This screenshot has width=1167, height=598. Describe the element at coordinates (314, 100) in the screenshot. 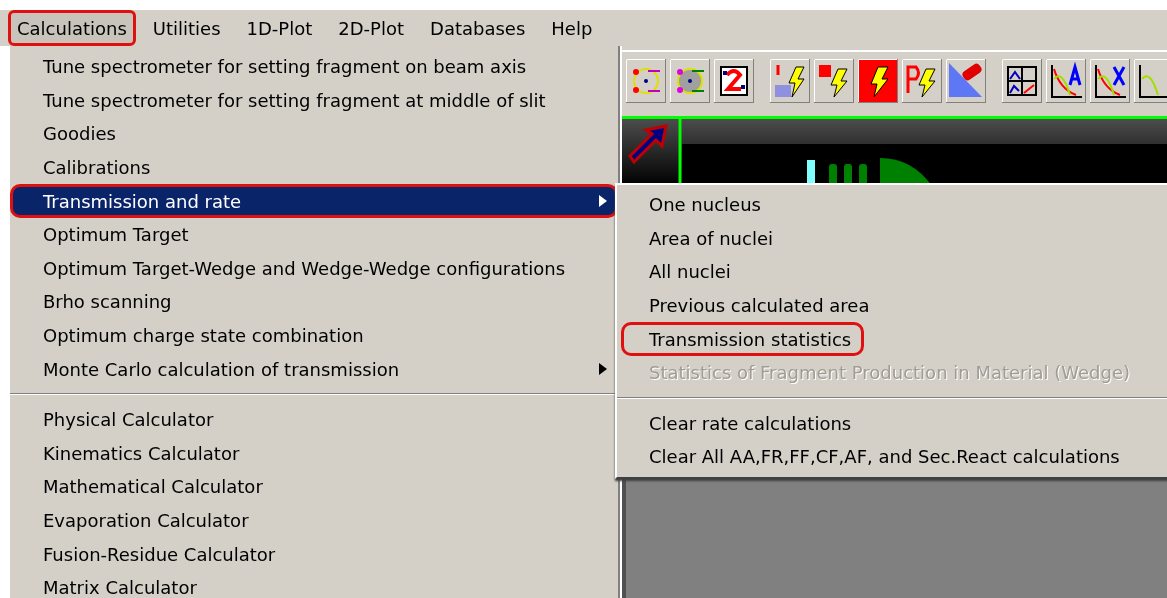

I see `menu-item: Tune spectrometer for setting fragment at middle of slit` at that location.